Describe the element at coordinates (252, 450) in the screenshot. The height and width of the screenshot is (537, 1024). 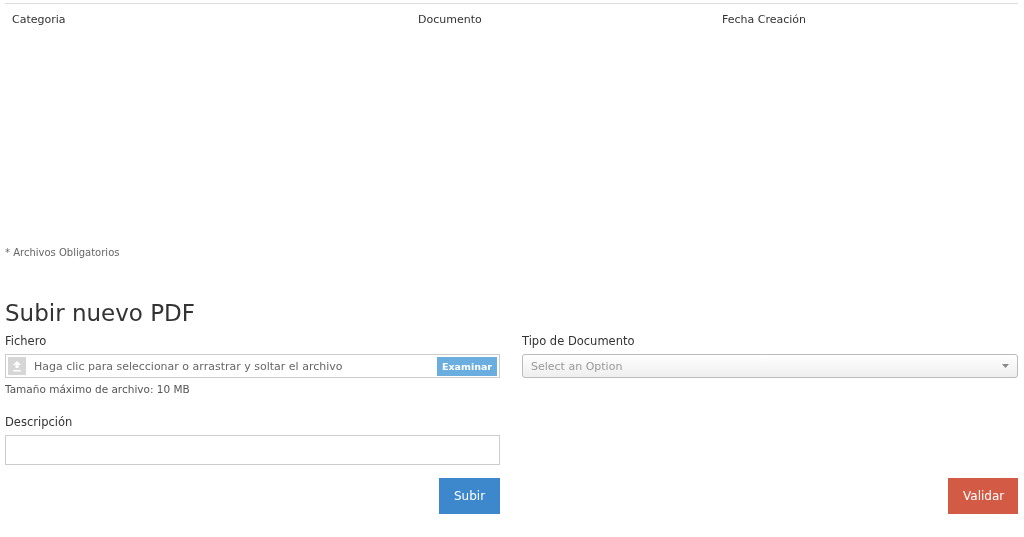
I see `description-field` at that location.